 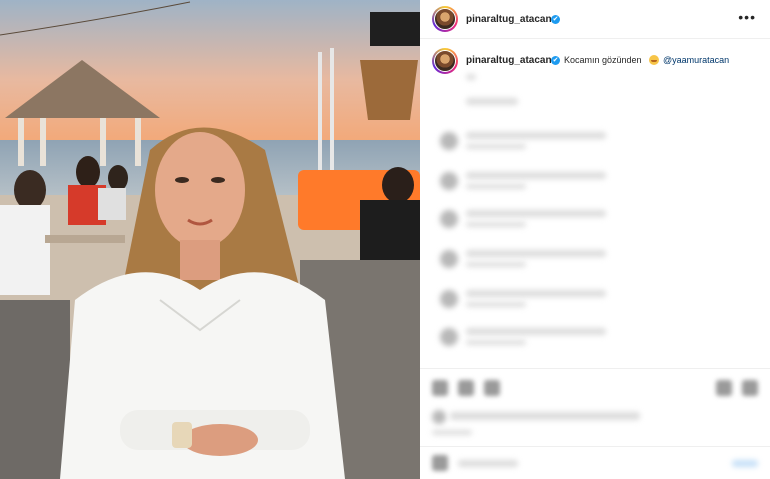 What do you see at coordinates (440, 388) in the screenshot?
I see `like-icon` at bounding box center [440, 388].